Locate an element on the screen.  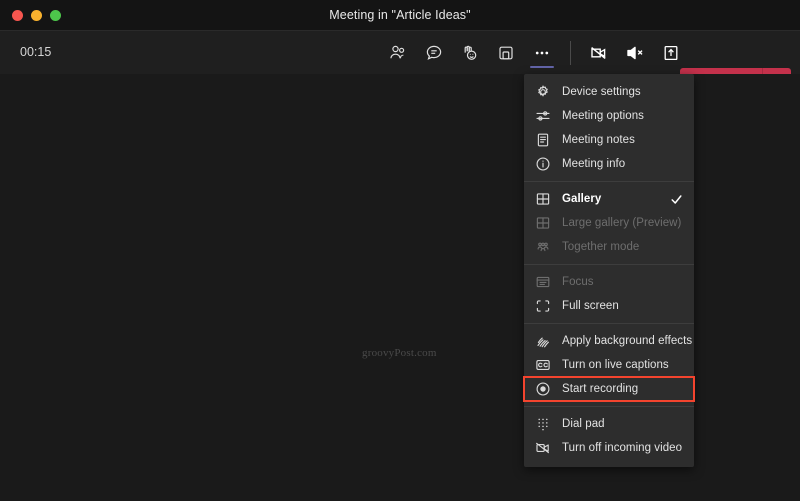
menu-item-label: Turn off incoming video is located at coordinates (622, 448).